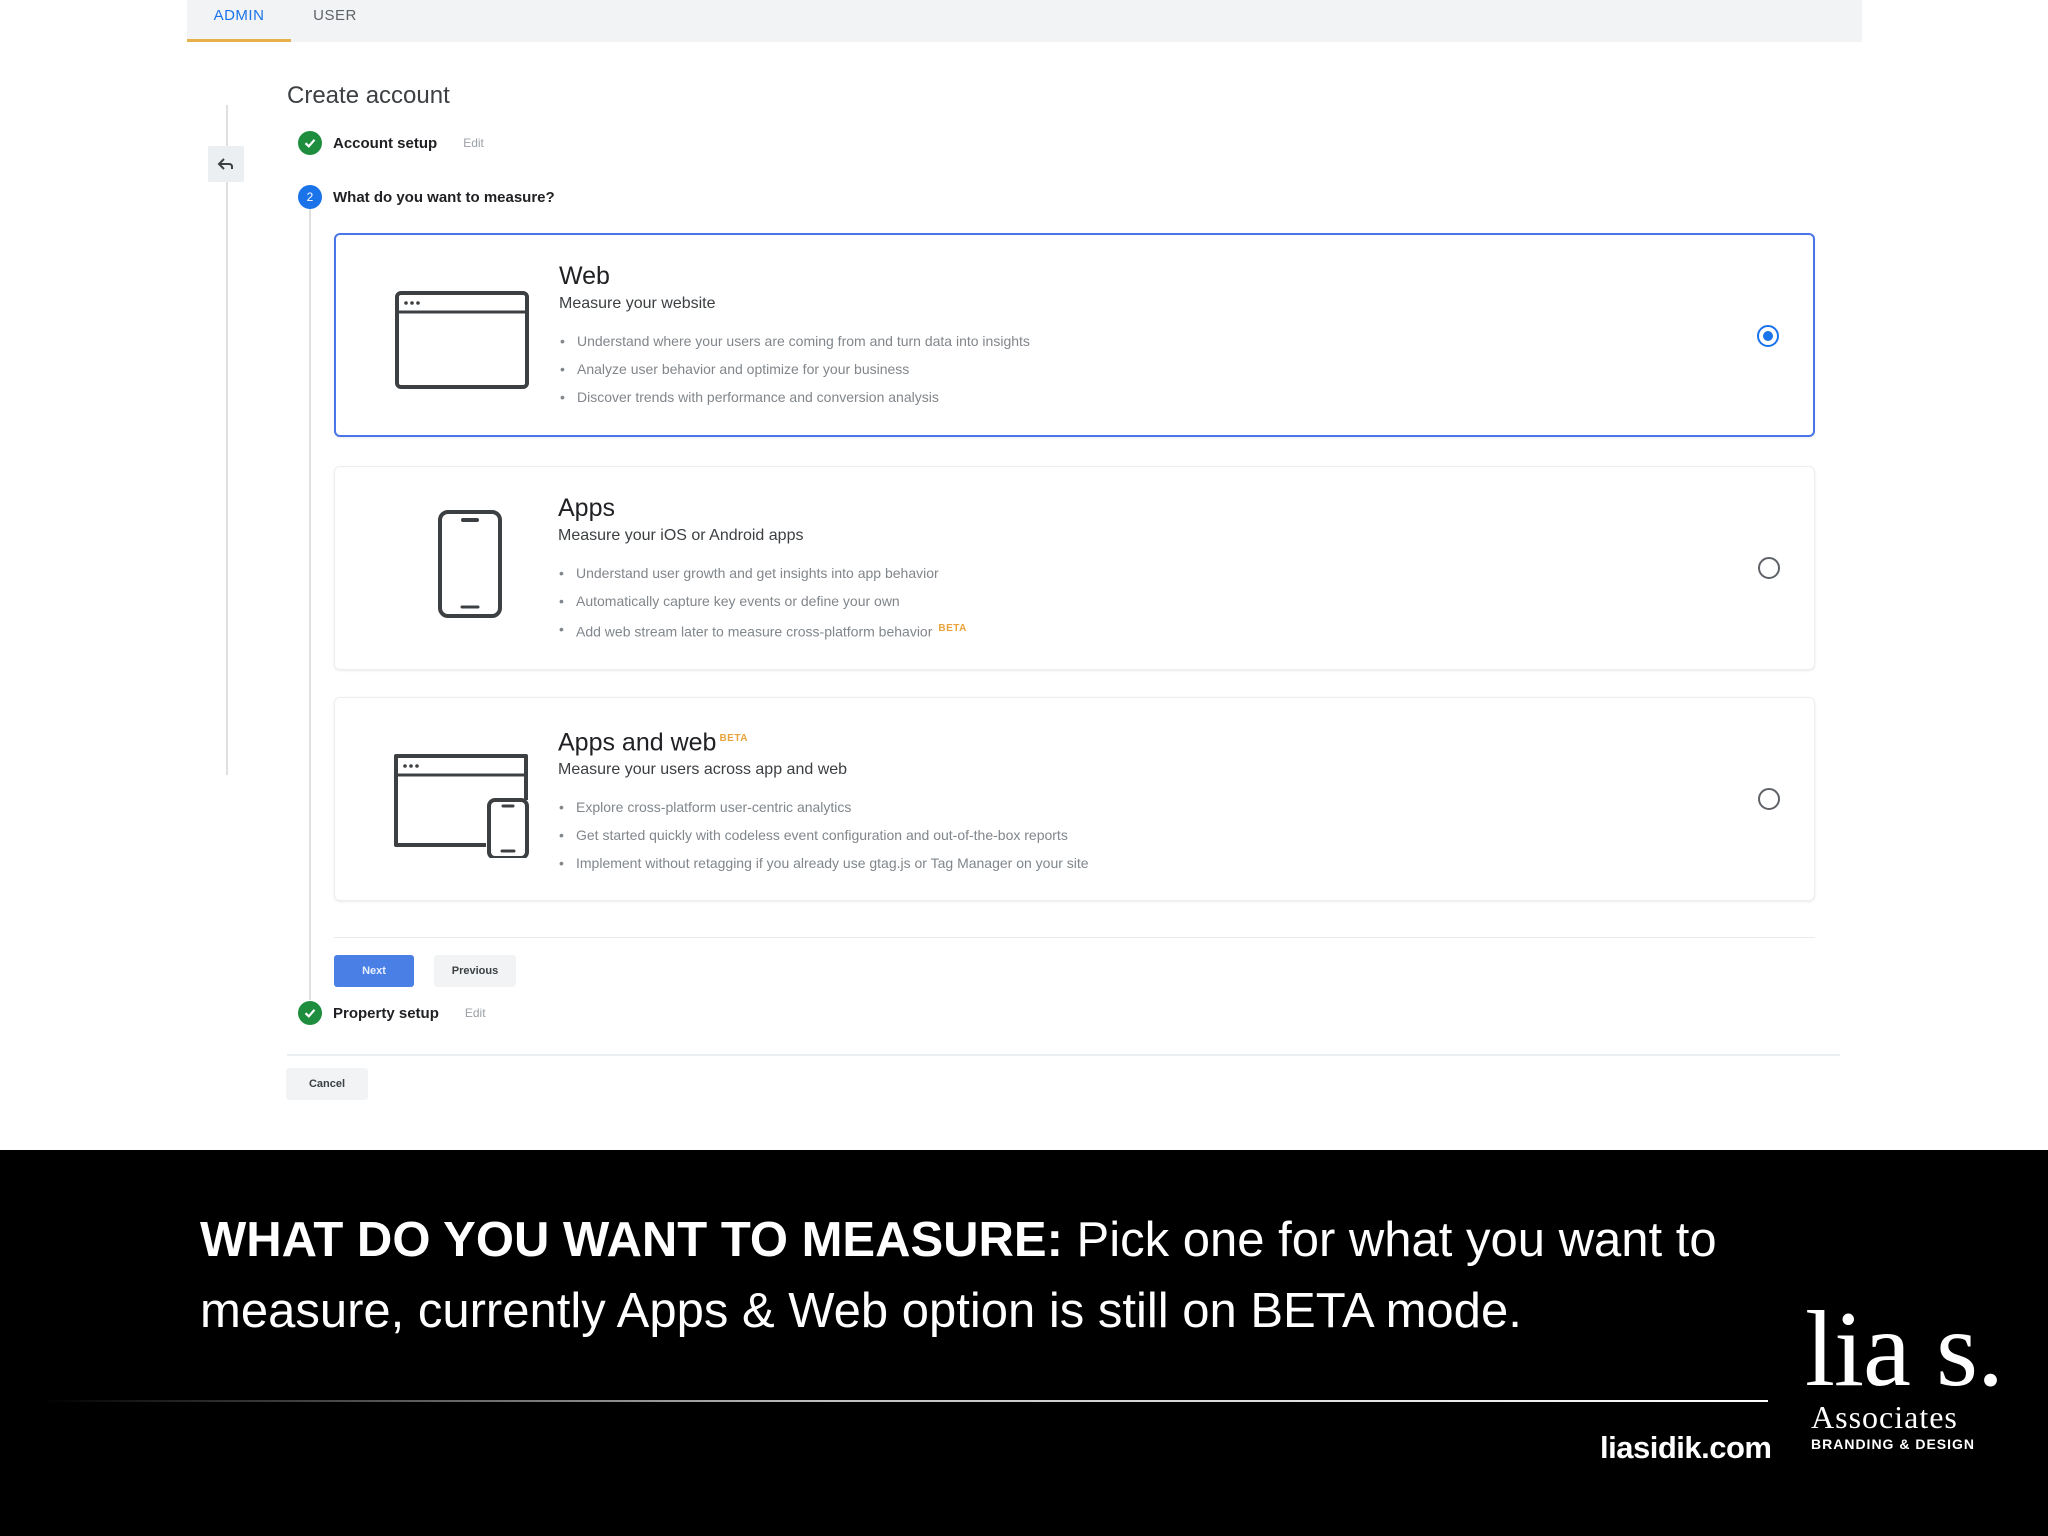  What do you see at coordinates (475, 971) in the screenshot?
I see `previous-button: Previous` at bounding box center [475, 971].